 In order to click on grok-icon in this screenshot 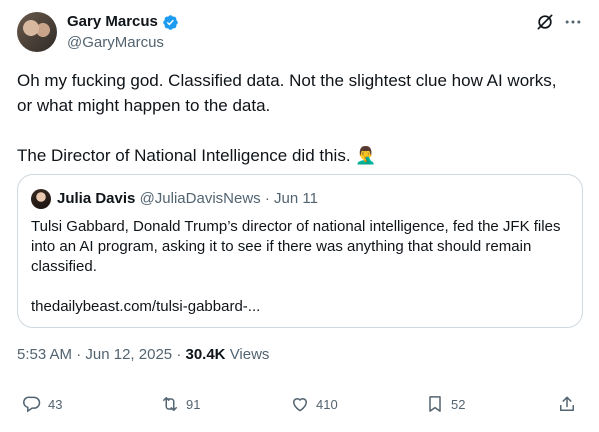, I will do `click(545, 22)`.